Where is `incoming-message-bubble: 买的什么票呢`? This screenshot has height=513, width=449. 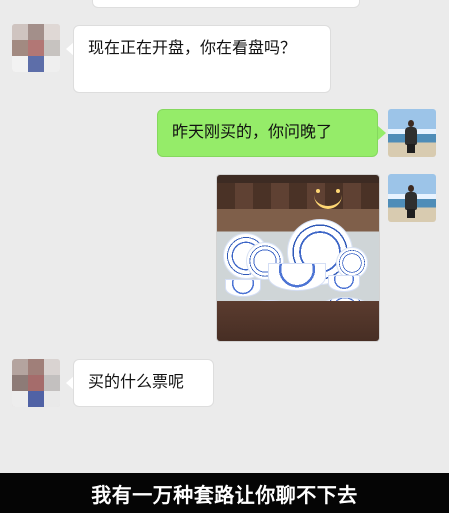
incoming-message-bubble: 买的什么票呢 is located at coordinates (143, 383).